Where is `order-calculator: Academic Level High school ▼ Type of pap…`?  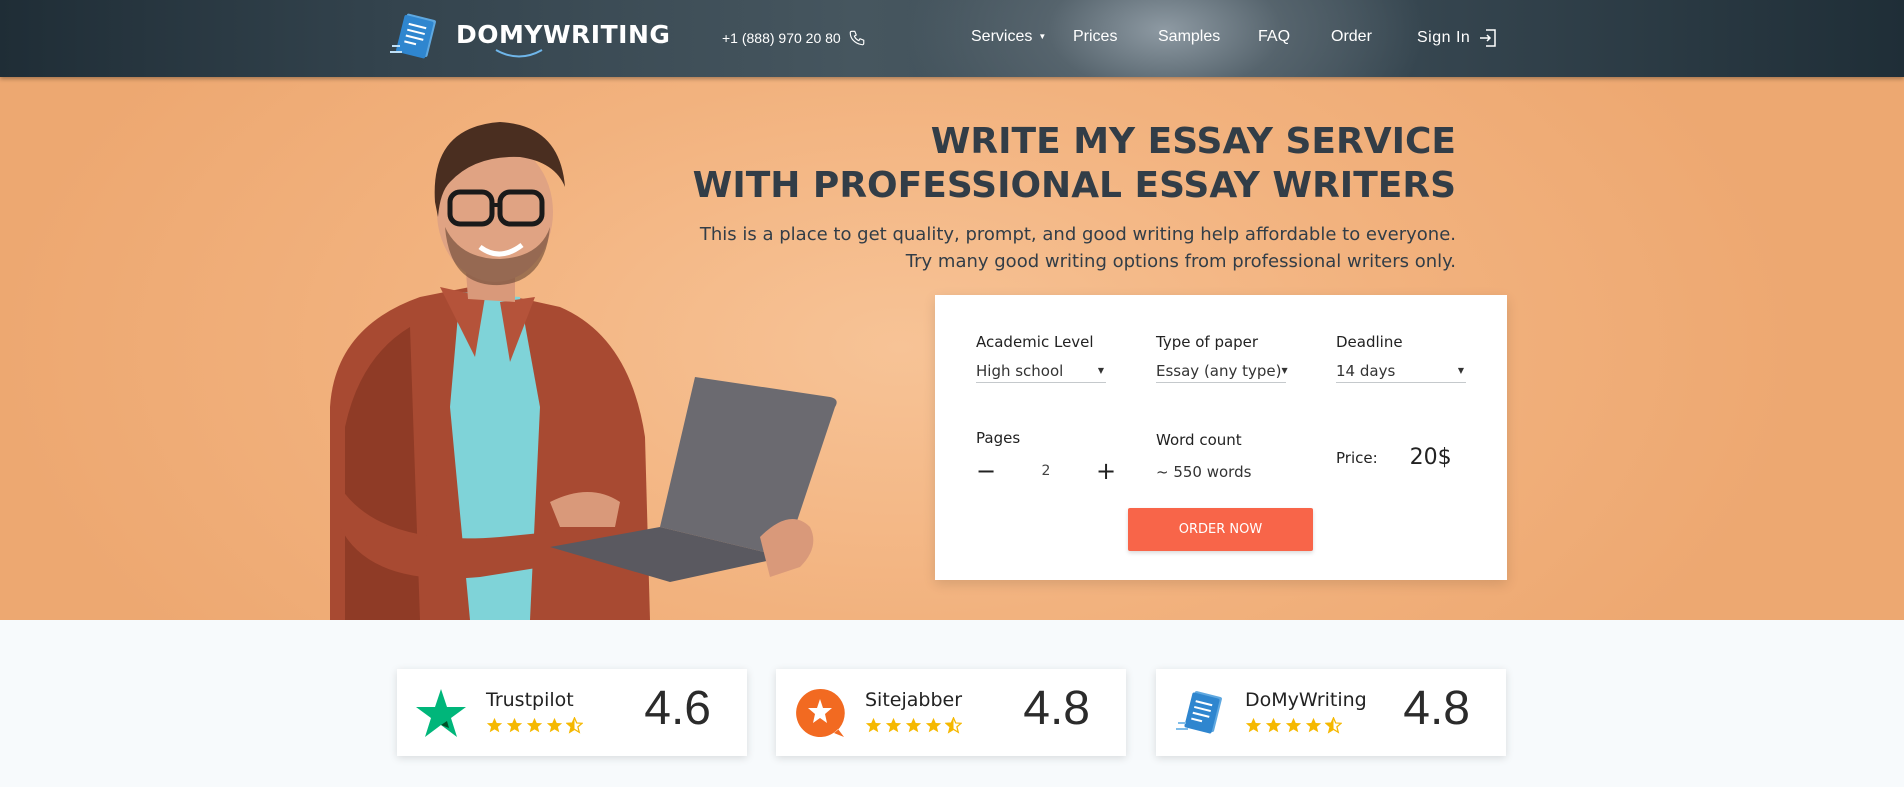 order-calculator: Academic Level High school ▼ Type of pap… is located at coordinates (1221, 437).